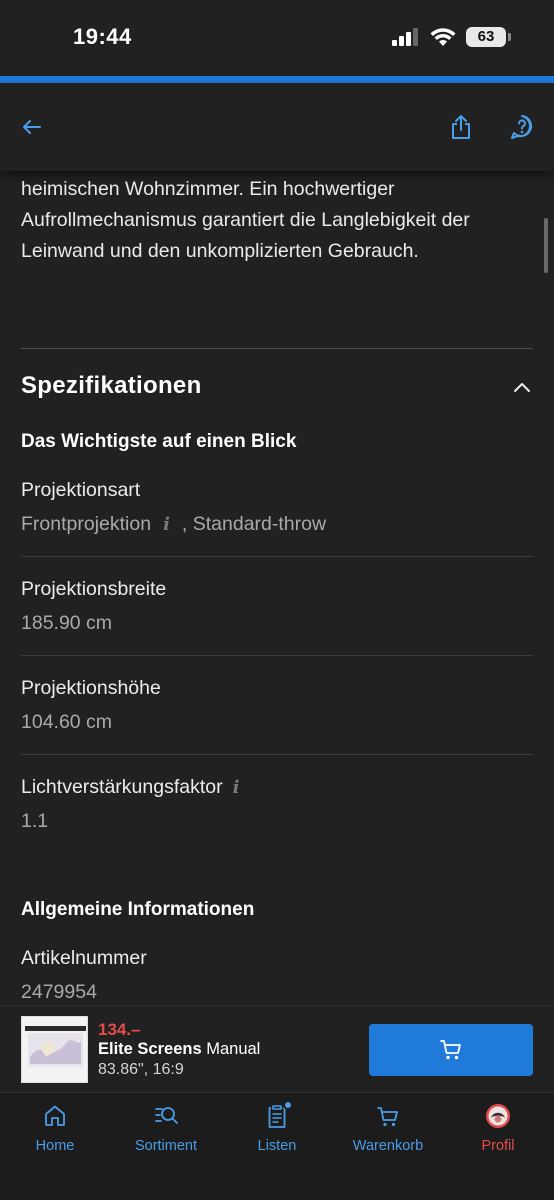  I want to click on specifications-title: Spezifikationen, so click(111, 385).